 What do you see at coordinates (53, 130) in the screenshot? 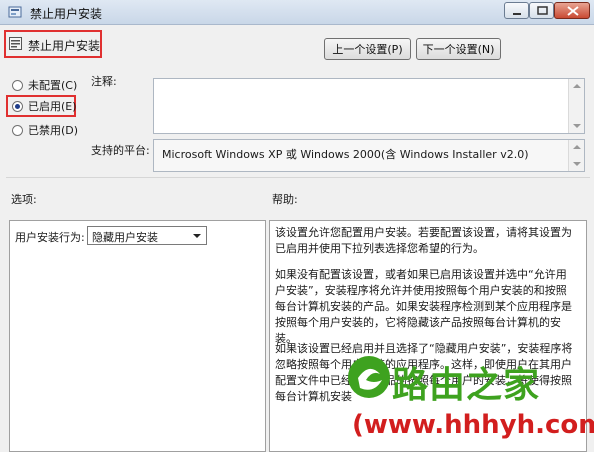
I see `radio-disabled-label: 已禁用(D)` at bounding box center [53, 130].